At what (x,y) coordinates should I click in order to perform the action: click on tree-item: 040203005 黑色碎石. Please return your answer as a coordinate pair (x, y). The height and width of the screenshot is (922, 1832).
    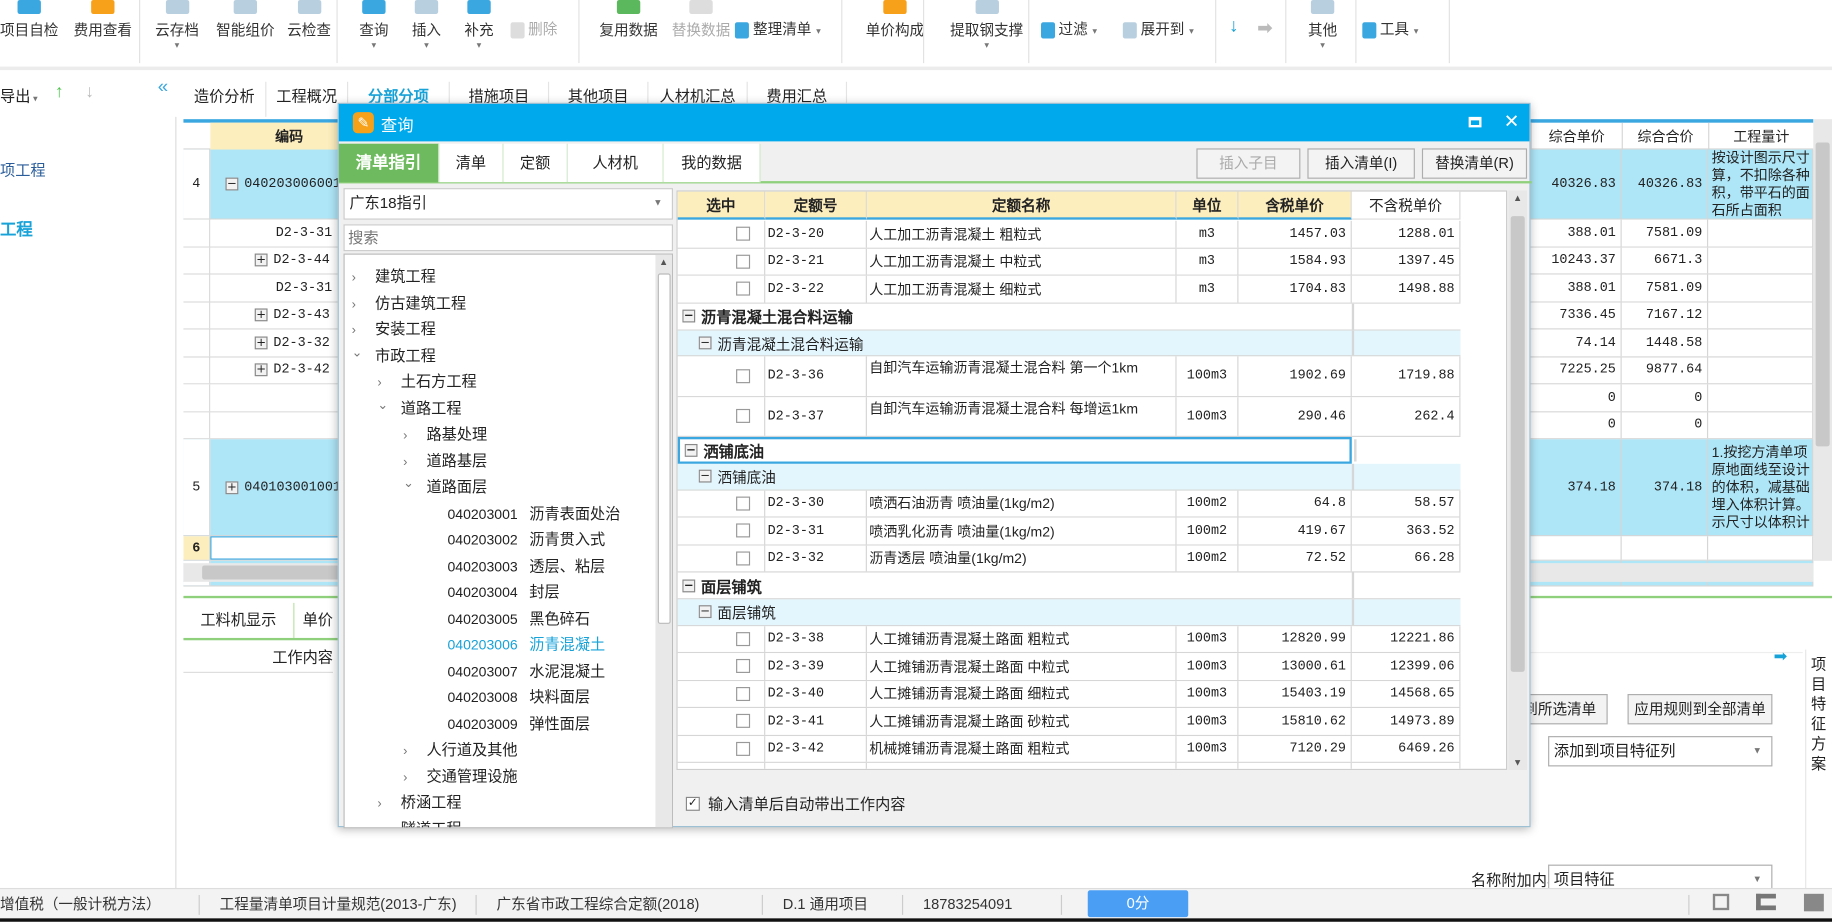
    Looking at the image, I should click on (471, 619).